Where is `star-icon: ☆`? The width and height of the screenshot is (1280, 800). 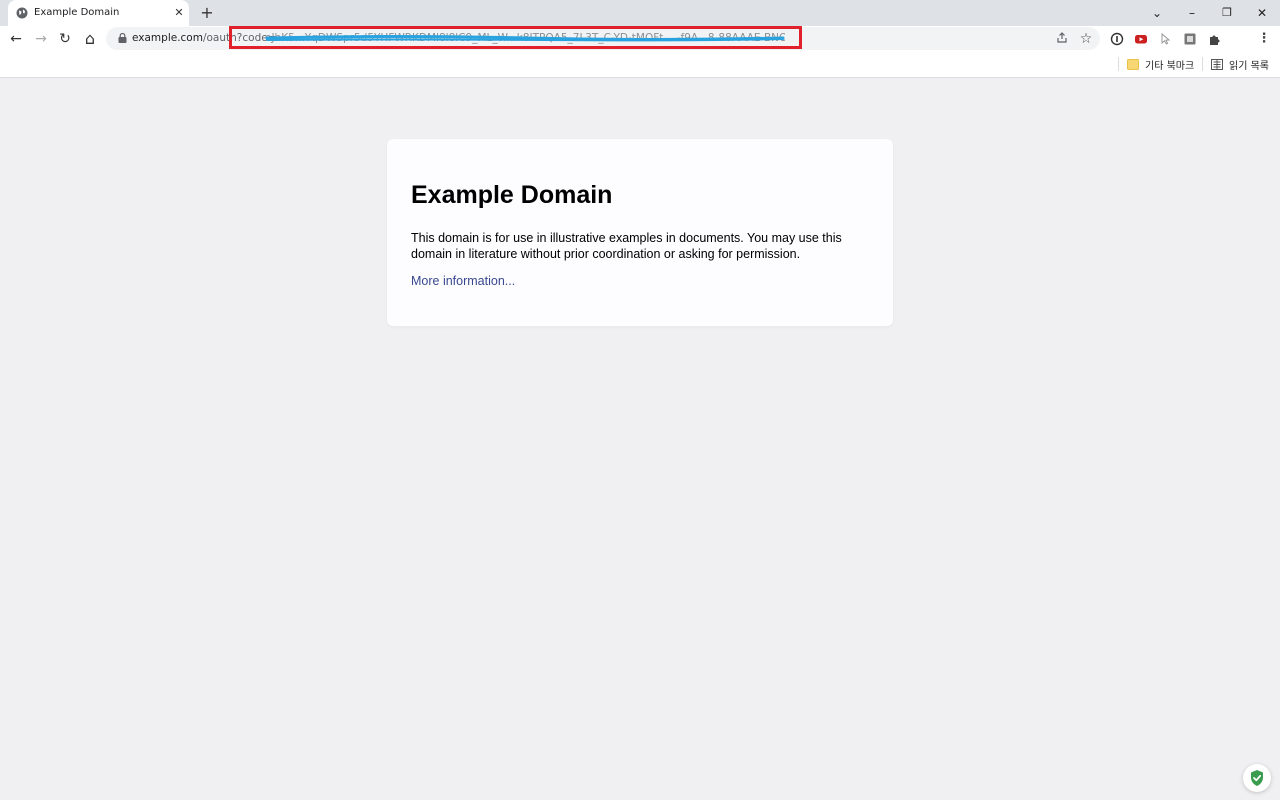
star-icon: ☆ is located at coordinates (1086, 39).